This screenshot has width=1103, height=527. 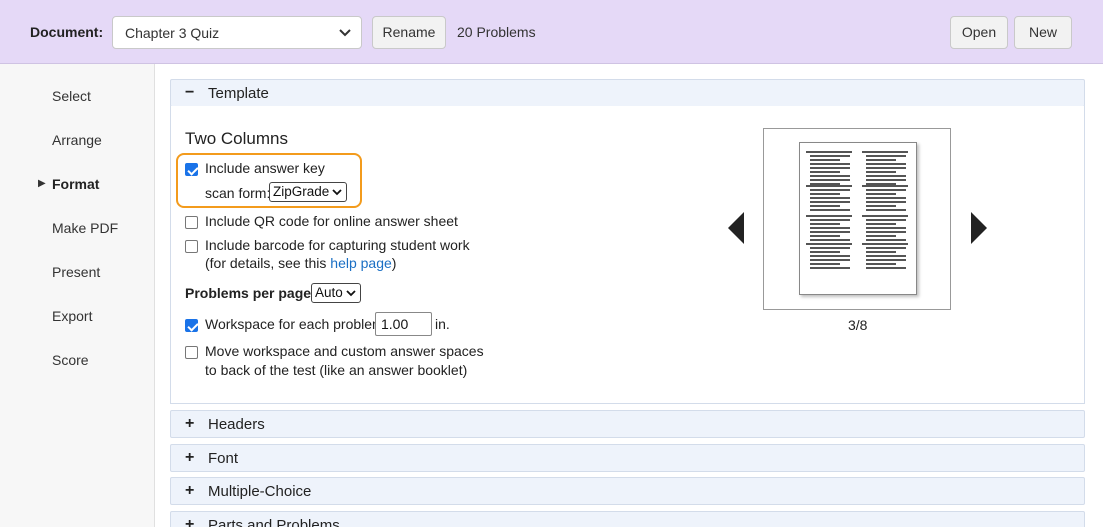 What do you see at coordinates (75, 184) in the screenshot?
I see `sidebar-item-format: Format` at bounding box center [75, 184].